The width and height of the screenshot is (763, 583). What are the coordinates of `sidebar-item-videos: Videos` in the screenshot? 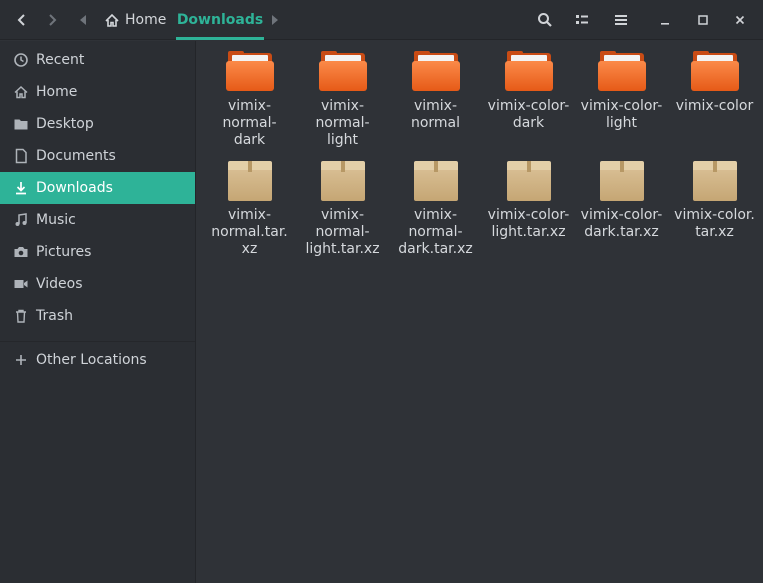 It's located at (97, 284).